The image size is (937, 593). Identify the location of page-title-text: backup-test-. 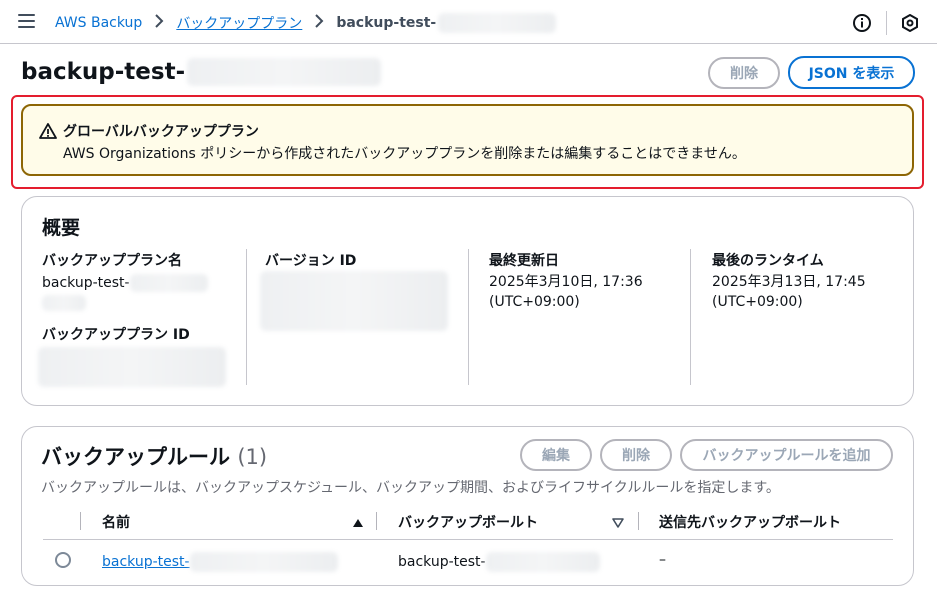
(103, 72).